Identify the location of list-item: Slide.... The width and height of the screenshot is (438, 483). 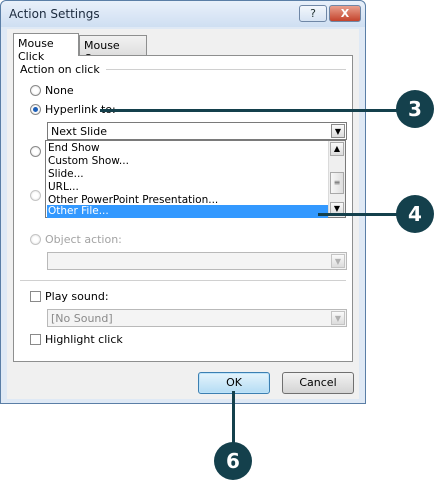
(66, 174).